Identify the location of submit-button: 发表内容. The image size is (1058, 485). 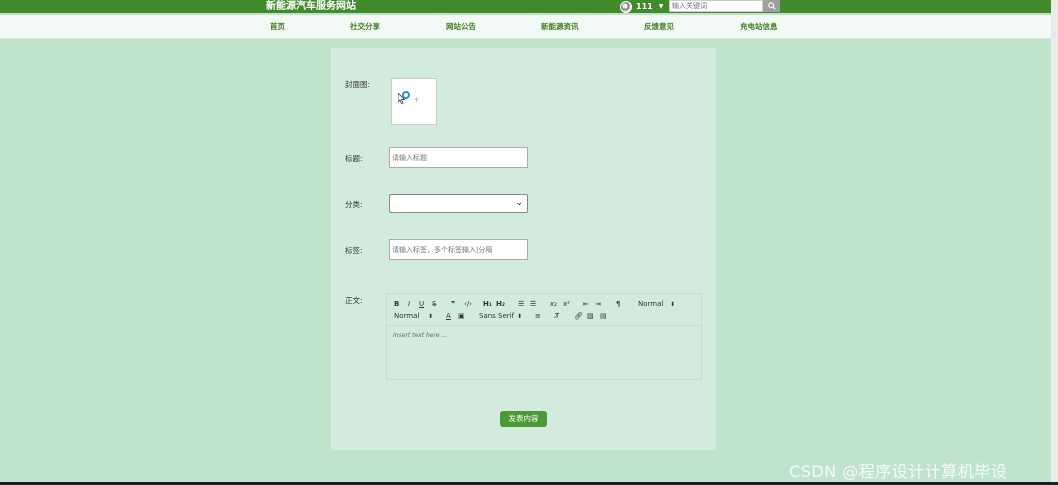
(523, 419).